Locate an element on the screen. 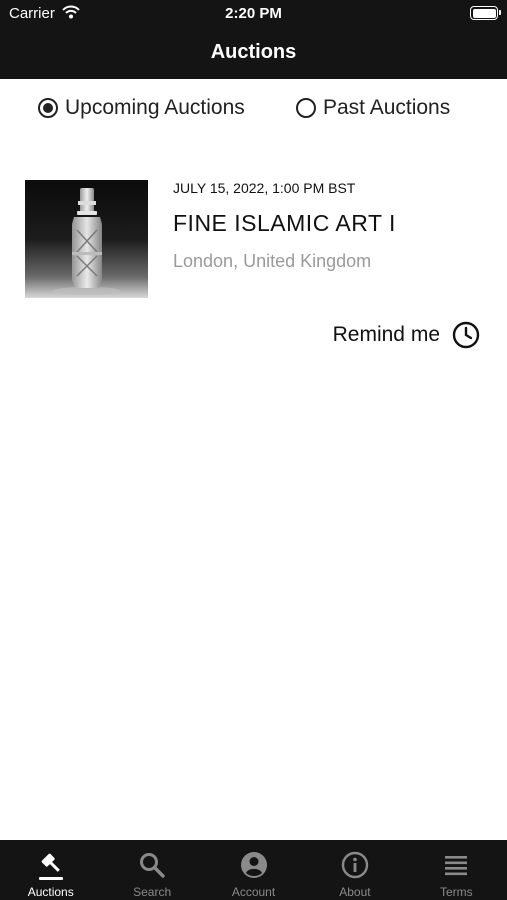 The width and height of the screenshot is (507, 900). tab-label-about: About is located at coordinates (355, 892).